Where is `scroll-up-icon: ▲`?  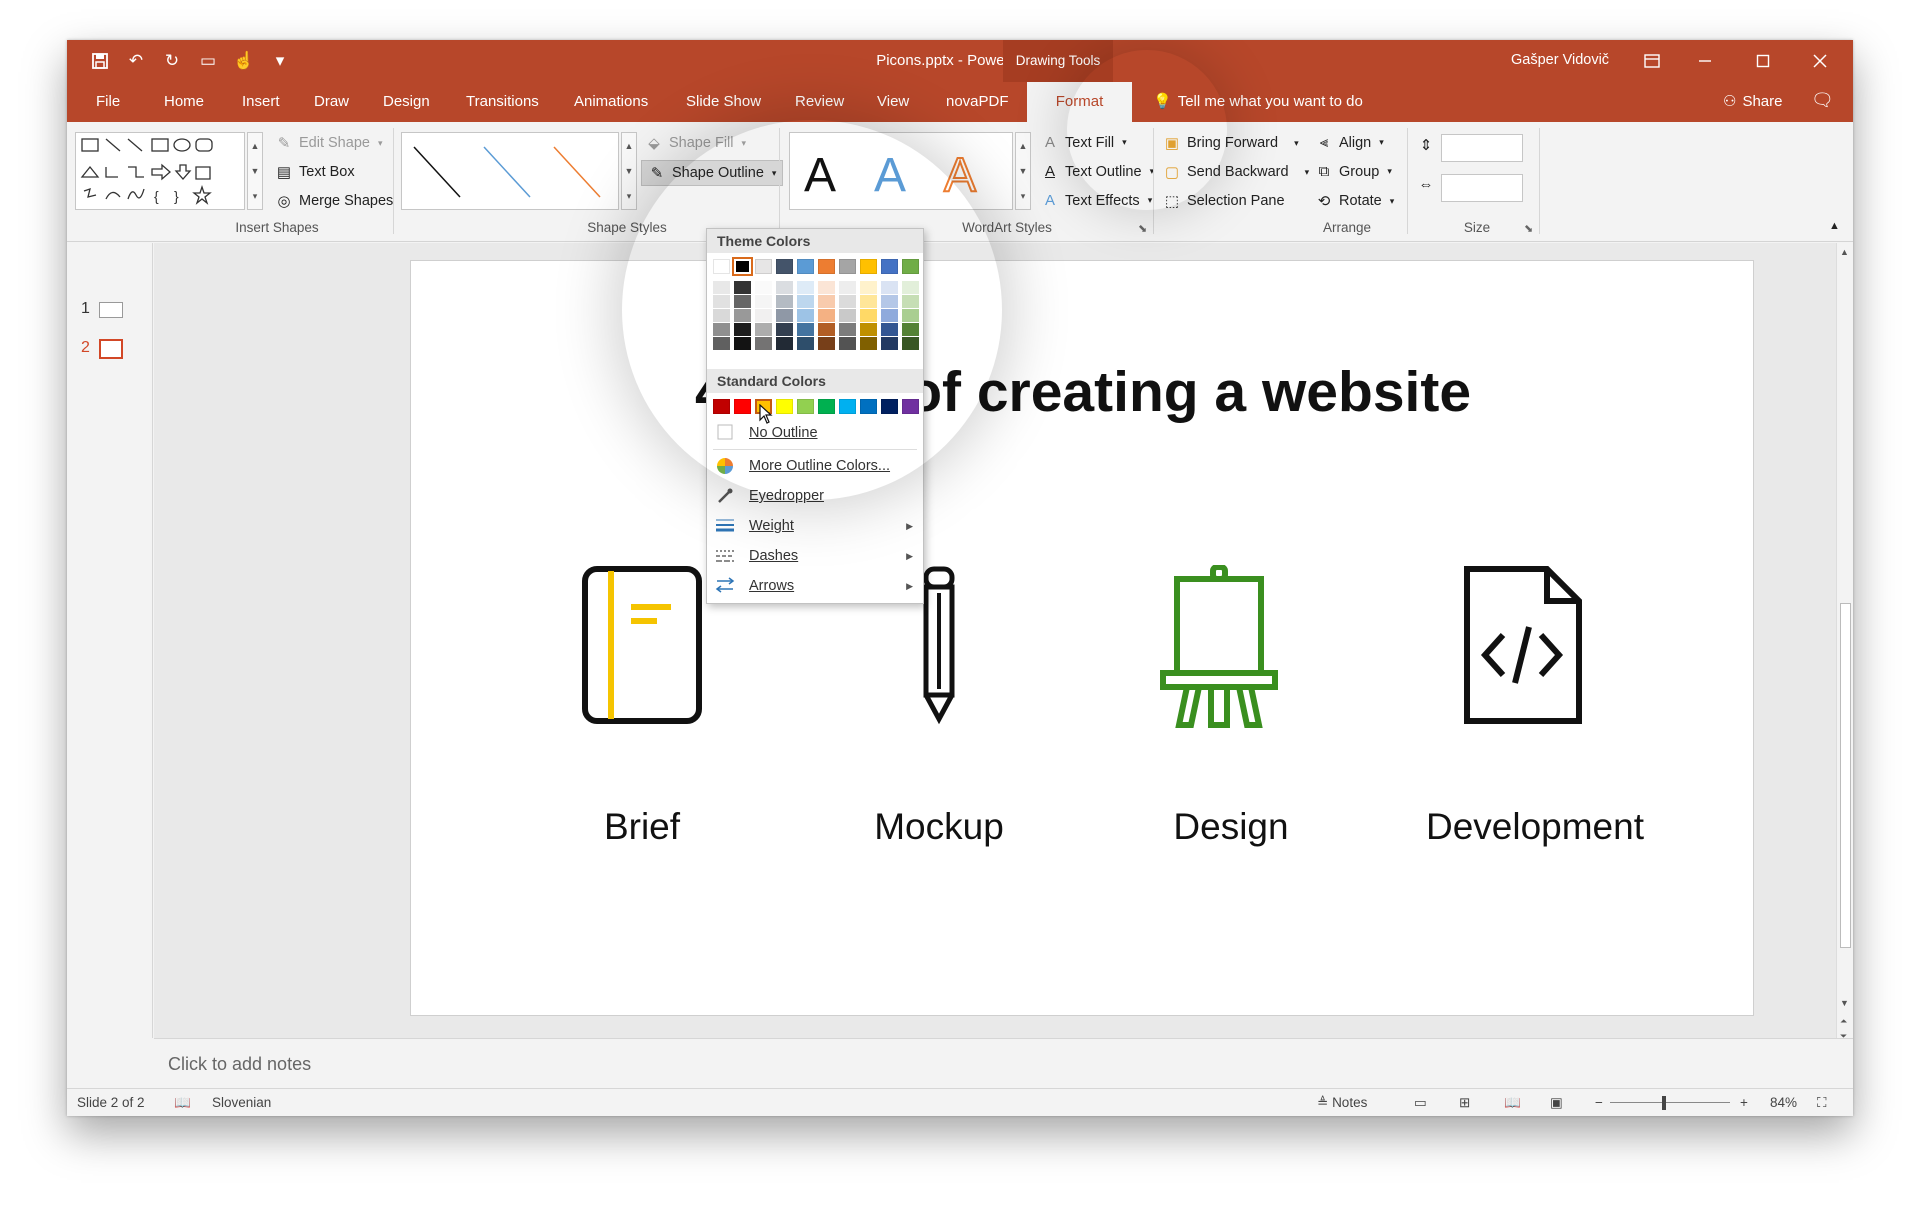
scroll-up-icon: ▲ is located at coordinates (1844, 252).